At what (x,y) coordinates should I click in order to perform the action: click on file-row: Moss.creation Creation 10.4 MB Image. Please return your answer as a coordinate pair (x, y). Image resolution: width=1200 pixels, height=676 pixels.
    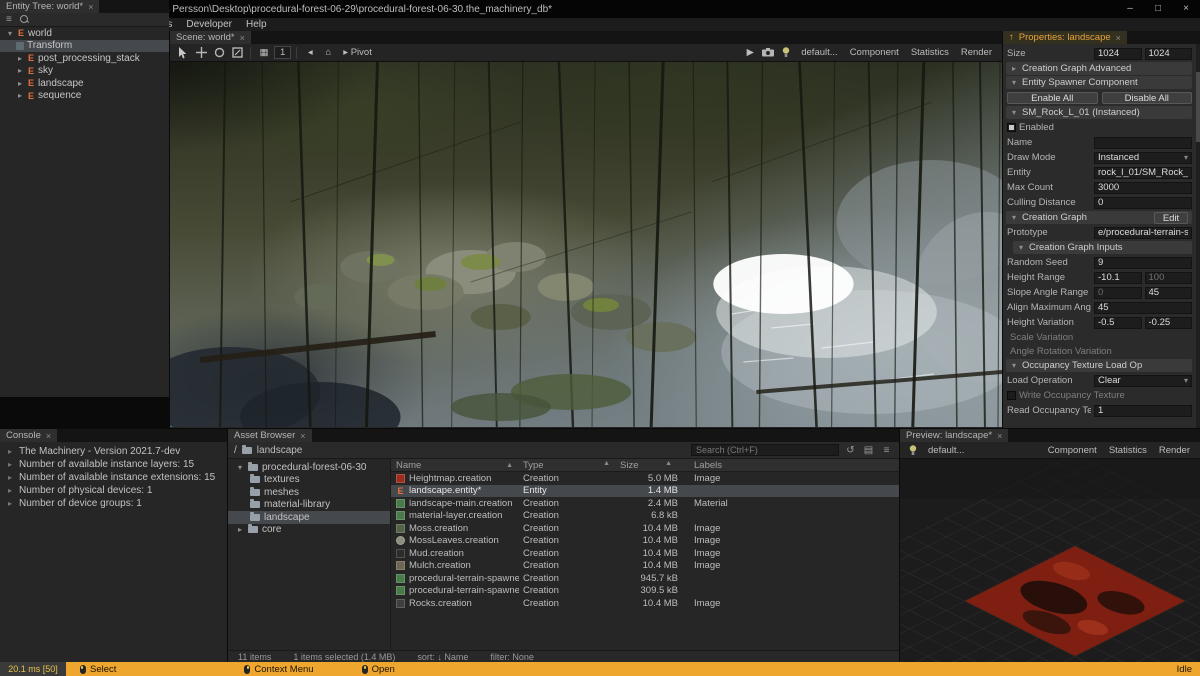
    Looking at the image, I should click on (645, 528).